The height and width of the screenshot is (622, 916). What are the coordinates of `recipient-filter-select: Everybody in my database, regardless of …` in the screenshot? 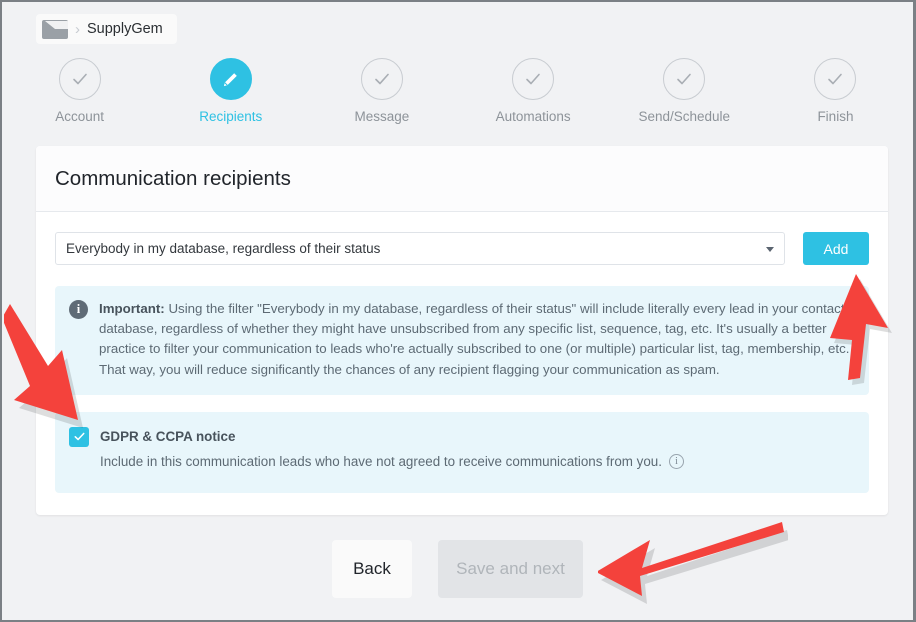 It's located at (420, 248).